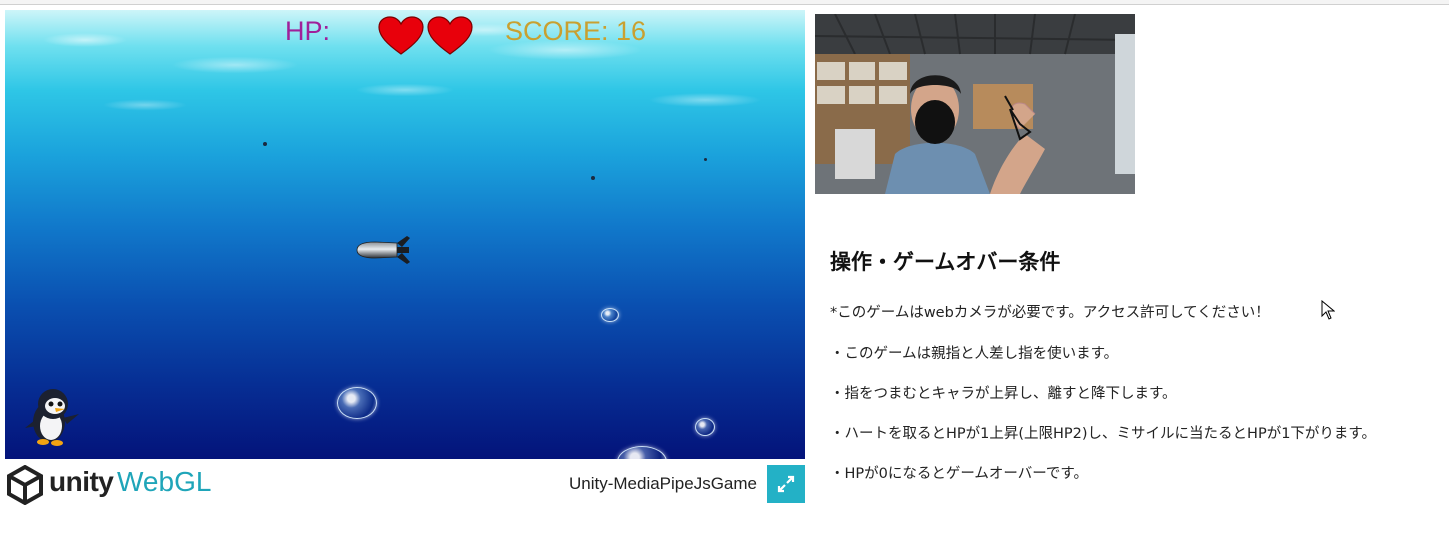  What do you see at coordinates (383, 250) in the screenshot?
I see `missile` at bounding box center [383, 250].